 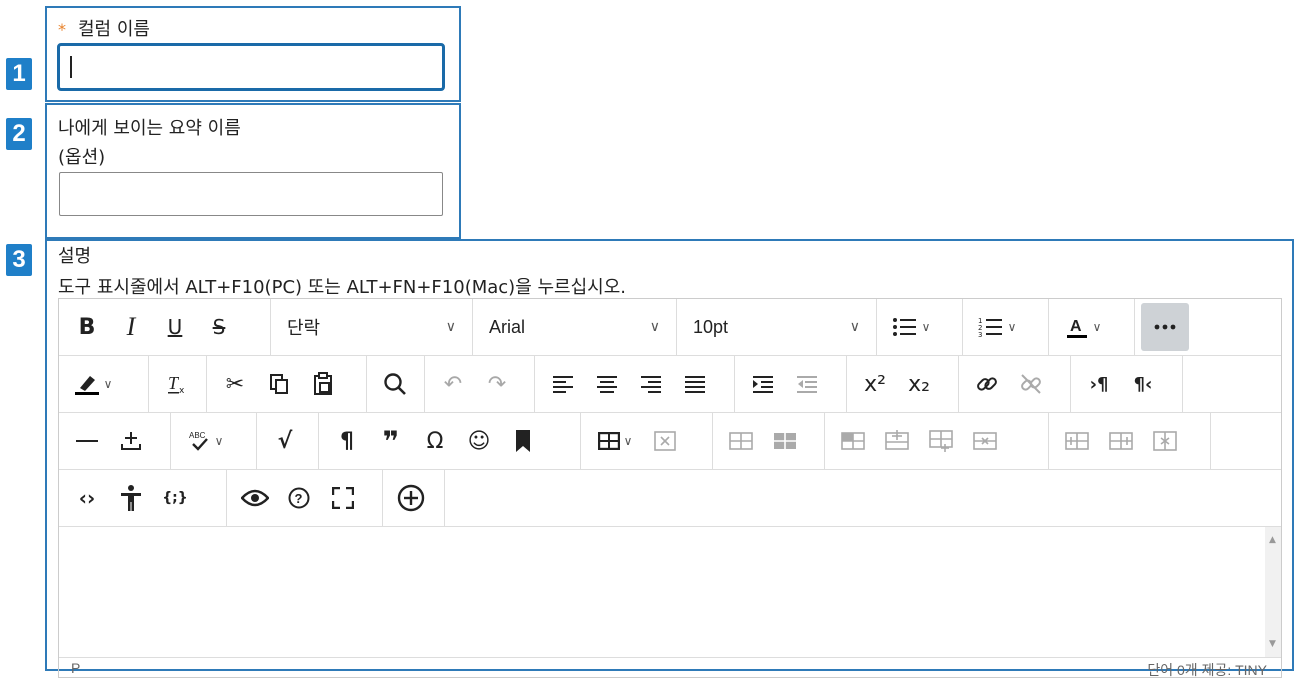 What do you see at coordinates (941, 441) in the screenshot?
I see `row-delete-button` at bounding box center [941, 441].